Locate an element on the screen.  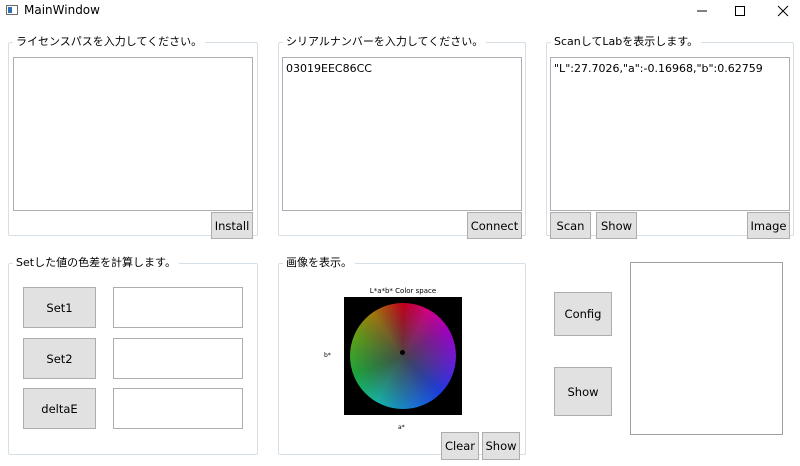
plot-x-axis-label: a* is located at coordinates (401, 427).